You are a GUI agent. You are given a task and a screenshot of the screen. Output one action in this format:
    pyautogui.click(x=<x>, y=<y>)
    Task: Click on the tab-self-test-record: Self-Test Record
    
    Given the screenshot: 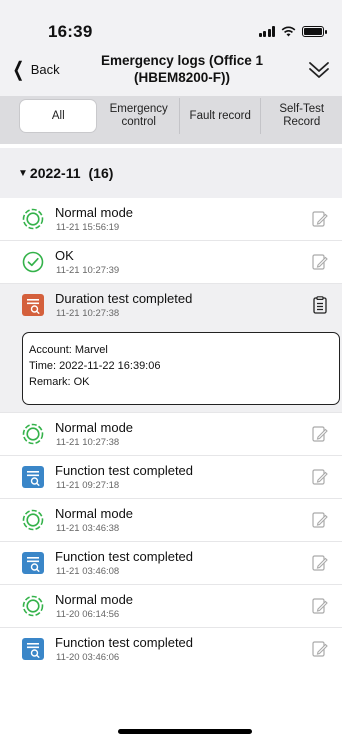 What is the action you would take?
    pyautogui.click(x=301, y=116)
    